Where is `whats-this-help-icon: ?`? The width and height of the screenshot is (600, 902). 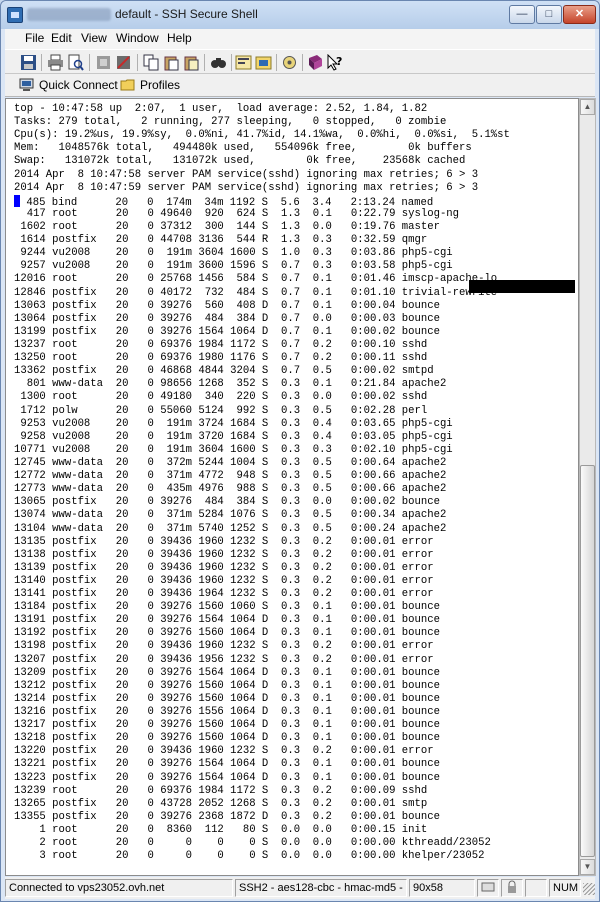
whats-this-help-icon: ? is located at coordinates (334, 62).